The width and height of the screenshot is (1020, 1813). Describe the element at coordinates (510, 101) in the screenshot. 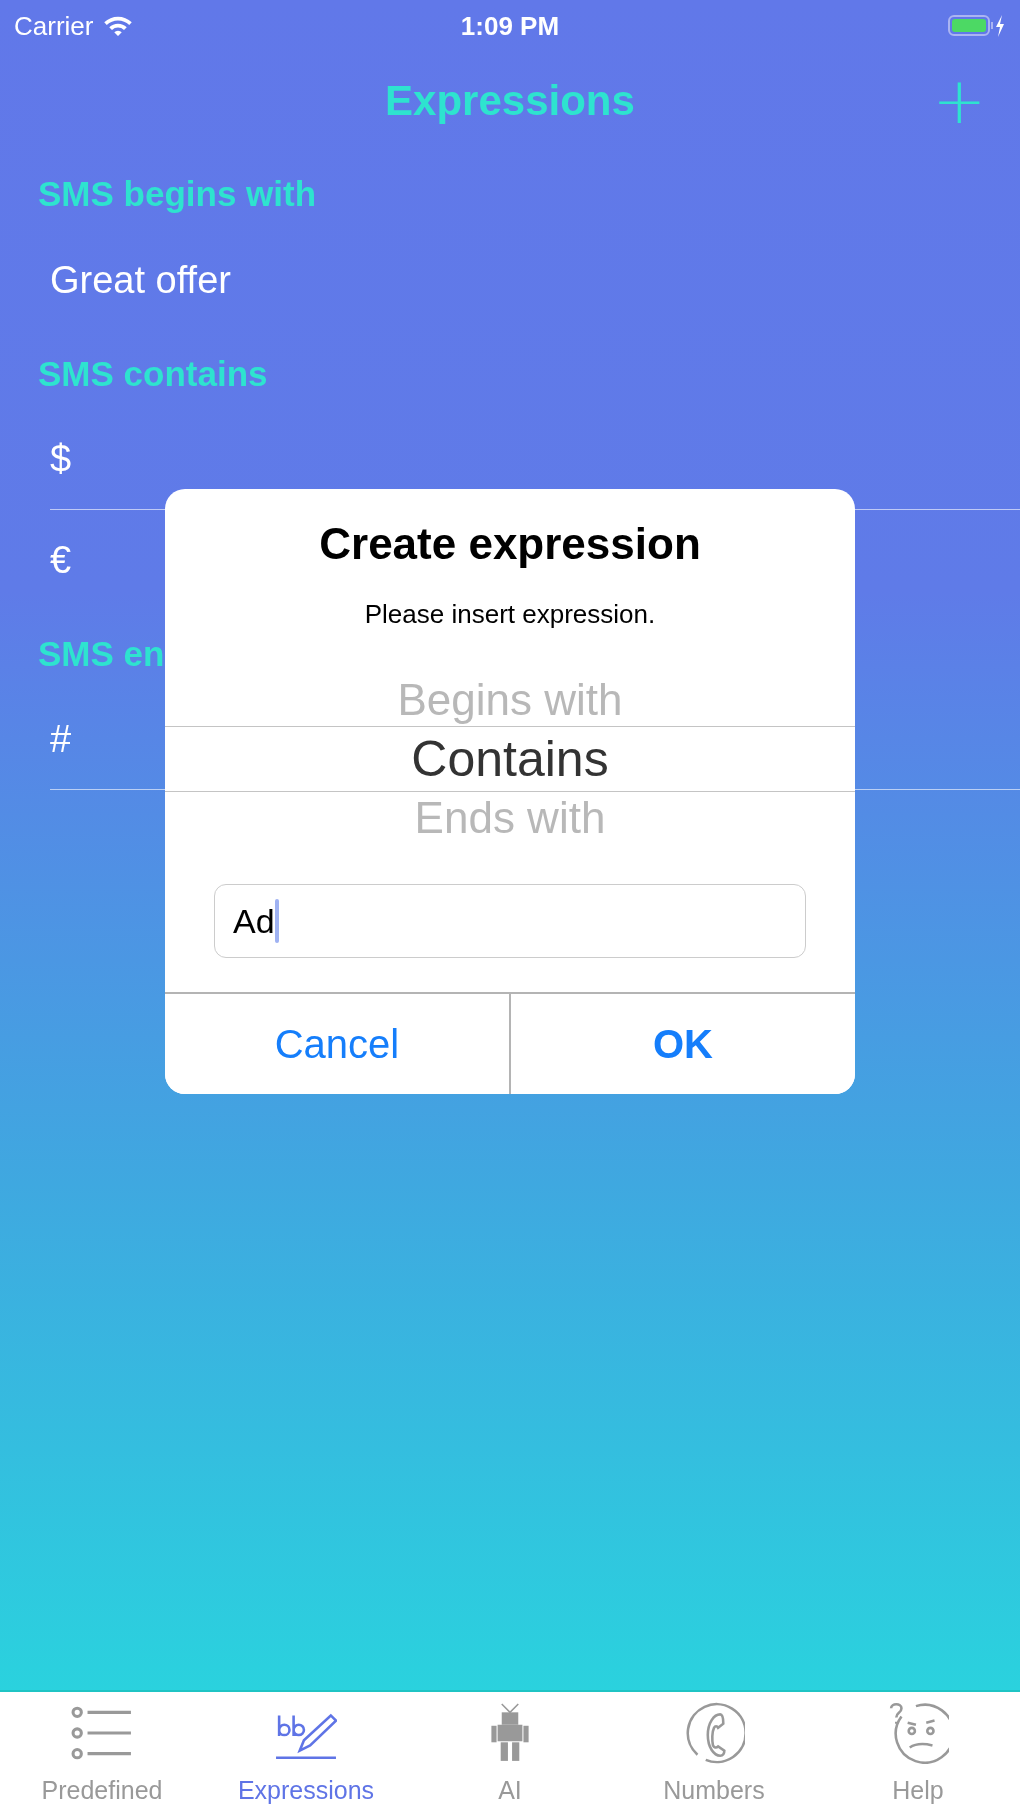

I see `nav-title: Expressions` at that location.